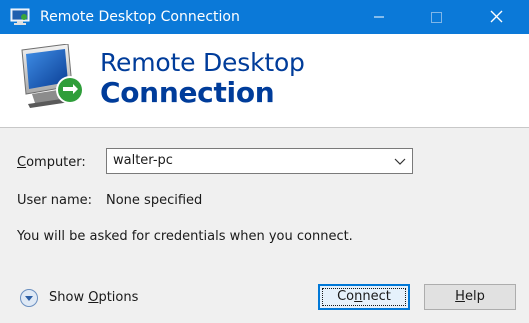  What do you see at coordinates (22, 162) in the screenshot?
I see `computer-label-access-key: C` at bounding box center [22, 162].